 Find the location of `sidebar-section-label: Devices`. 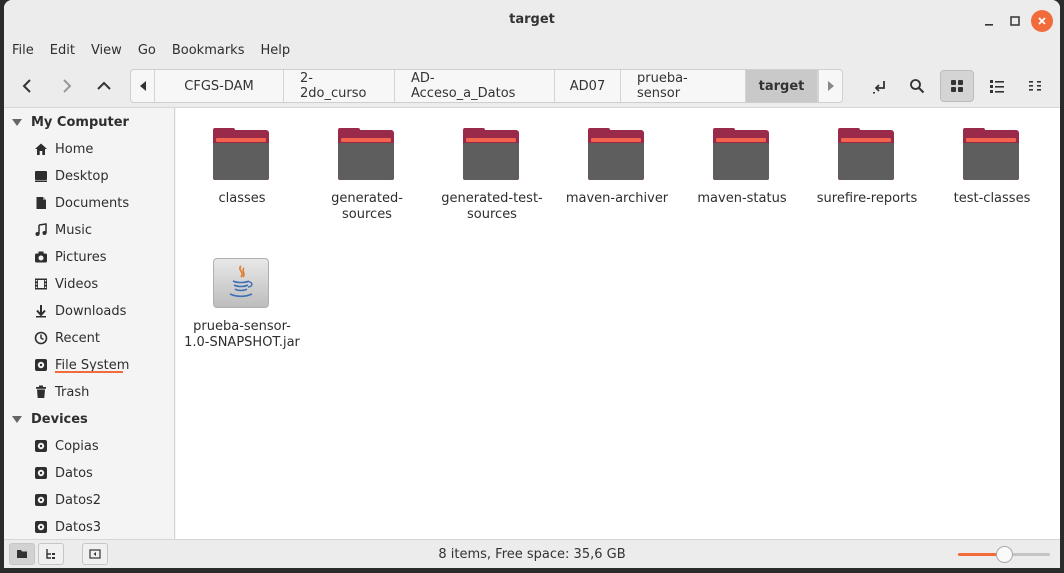

sidebar-section-label: Devices is located at coordinates (59, 419).